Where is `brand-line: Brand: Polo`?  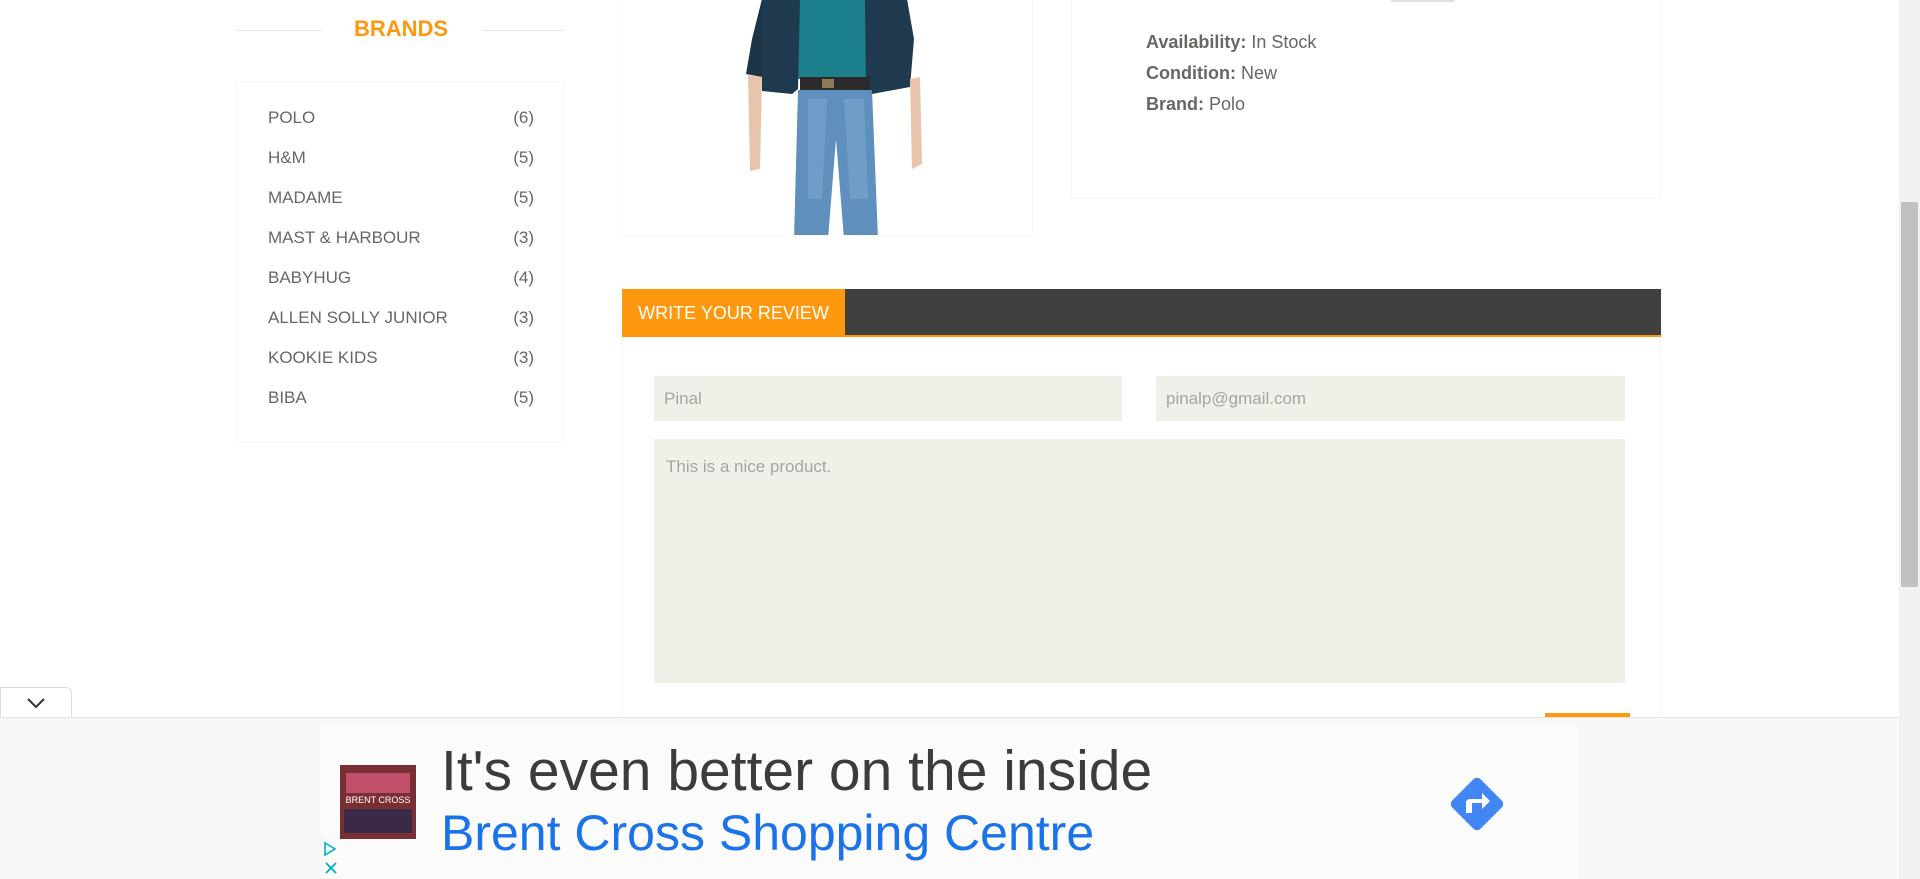
brand-line: Brand: Polo is located at coordinates (1195, 104).